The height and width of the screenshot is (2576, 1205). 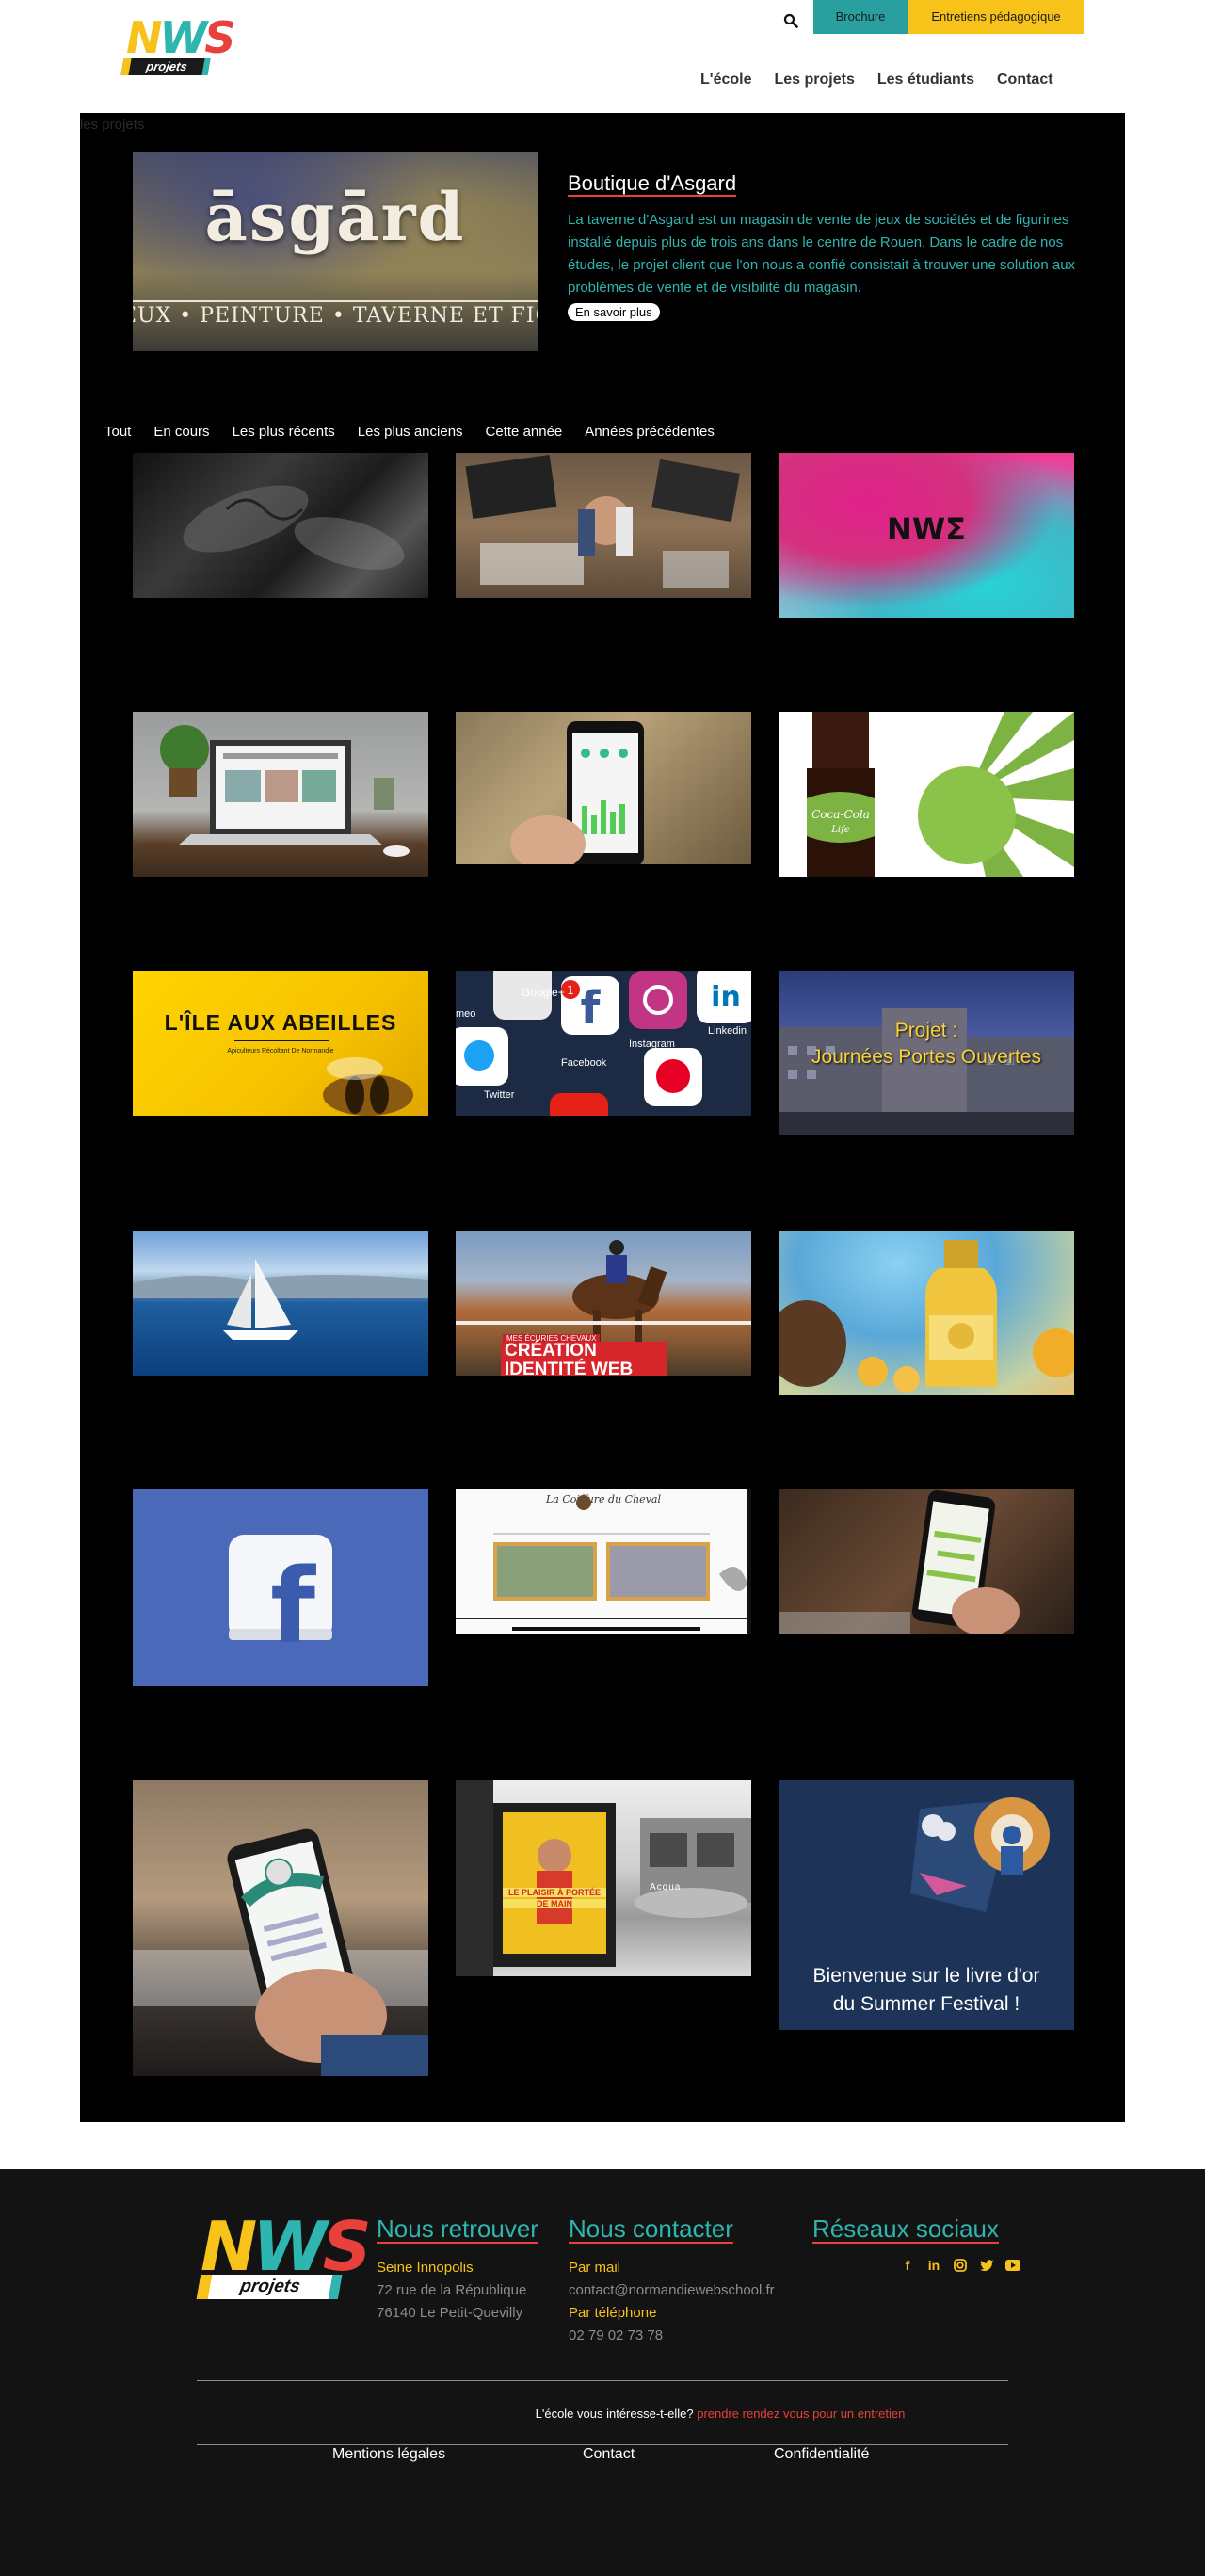 I want to click on mail-label: Par mail, so click(x=595, y=2268).